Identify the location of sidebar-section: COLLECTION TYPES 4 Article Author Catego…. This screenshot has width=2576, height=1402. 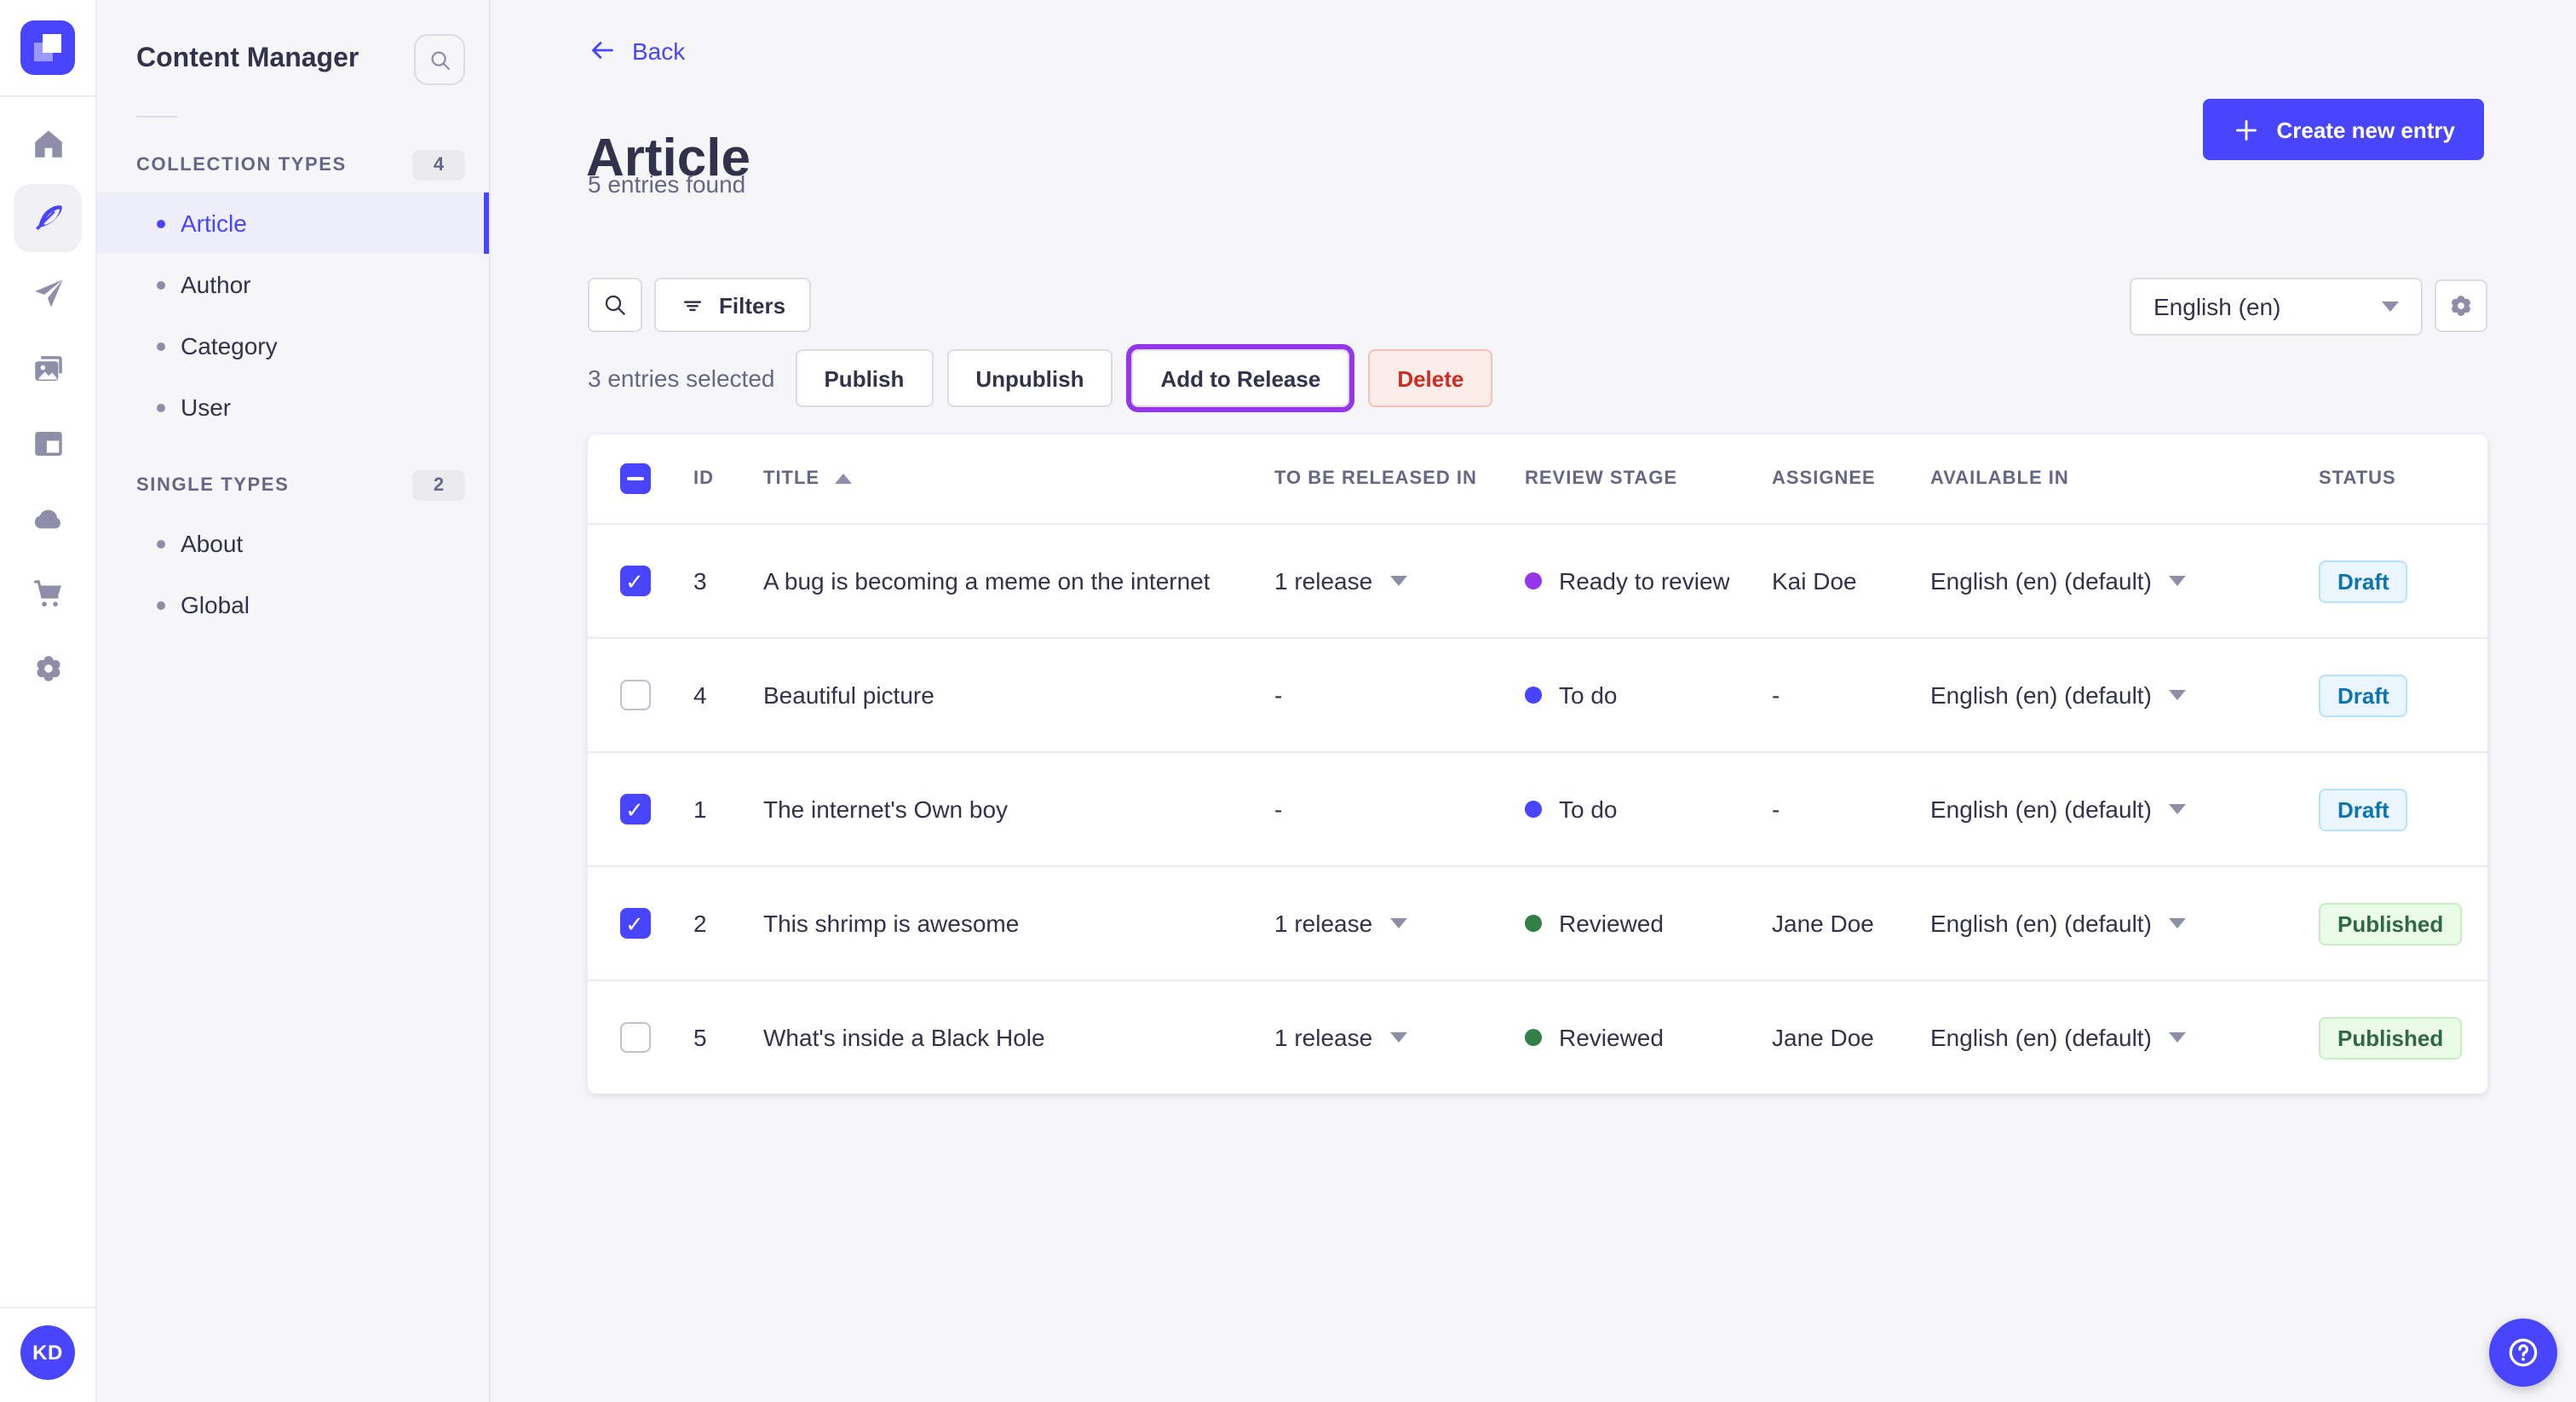
(292, 293).